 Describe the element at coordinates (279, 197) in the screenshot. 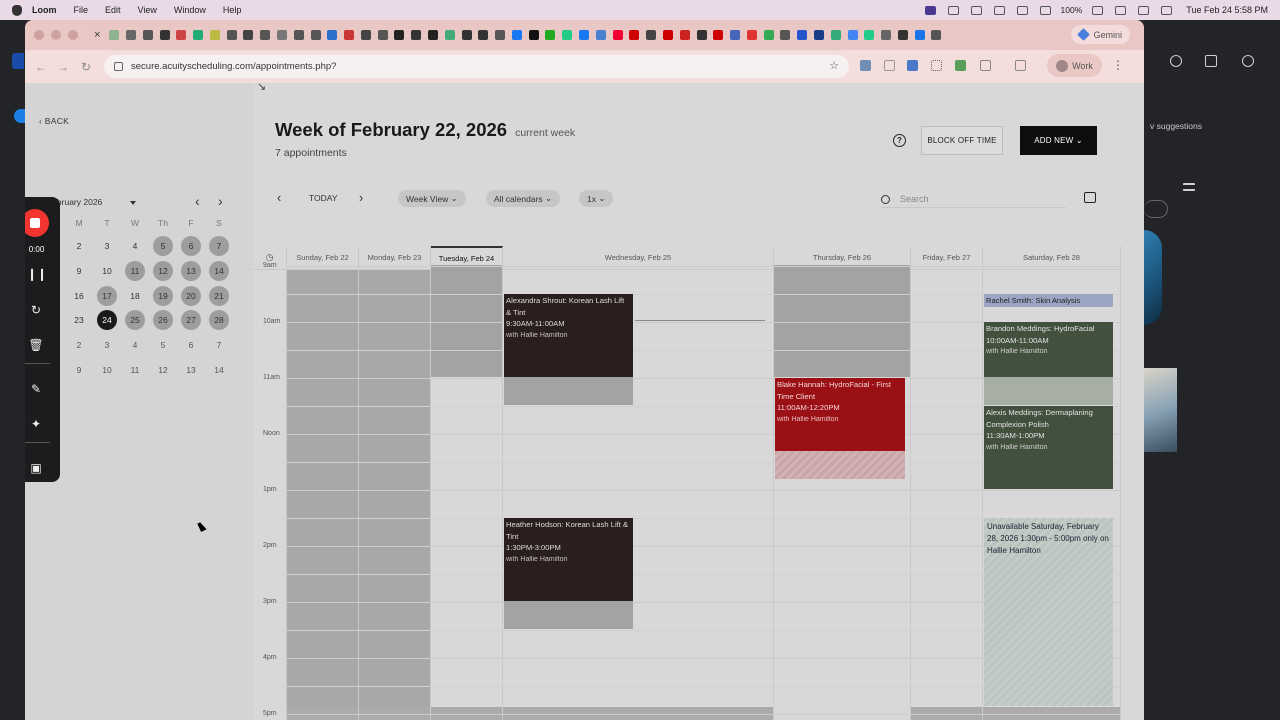

I see `prev-week-icon: ‹` at that location.